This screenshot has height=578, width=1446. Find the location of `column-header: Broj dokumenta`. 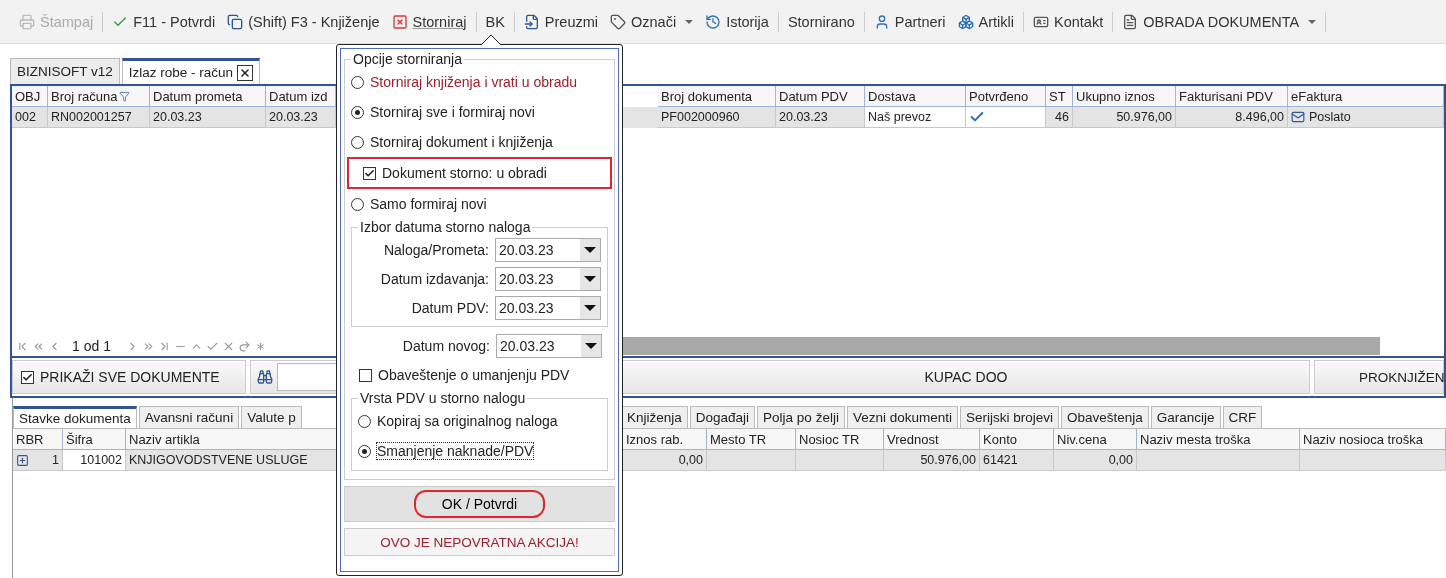

column-header: Broj dokumenta is located at coordinates (717, 96).